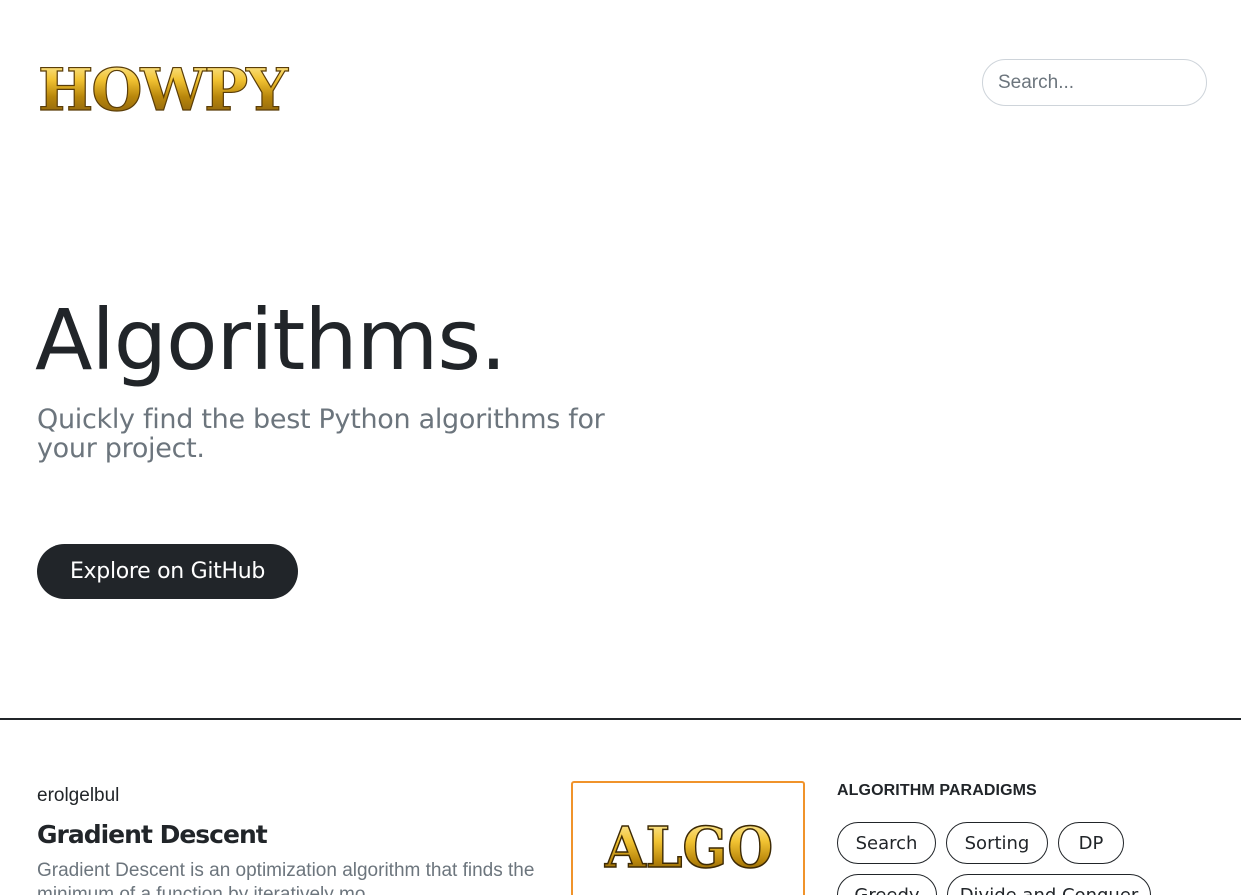 This screenshot has width=1241, height=895. Describe the element at coordinates (1094, 82) in the screenshot. I see `search-input` at that location.